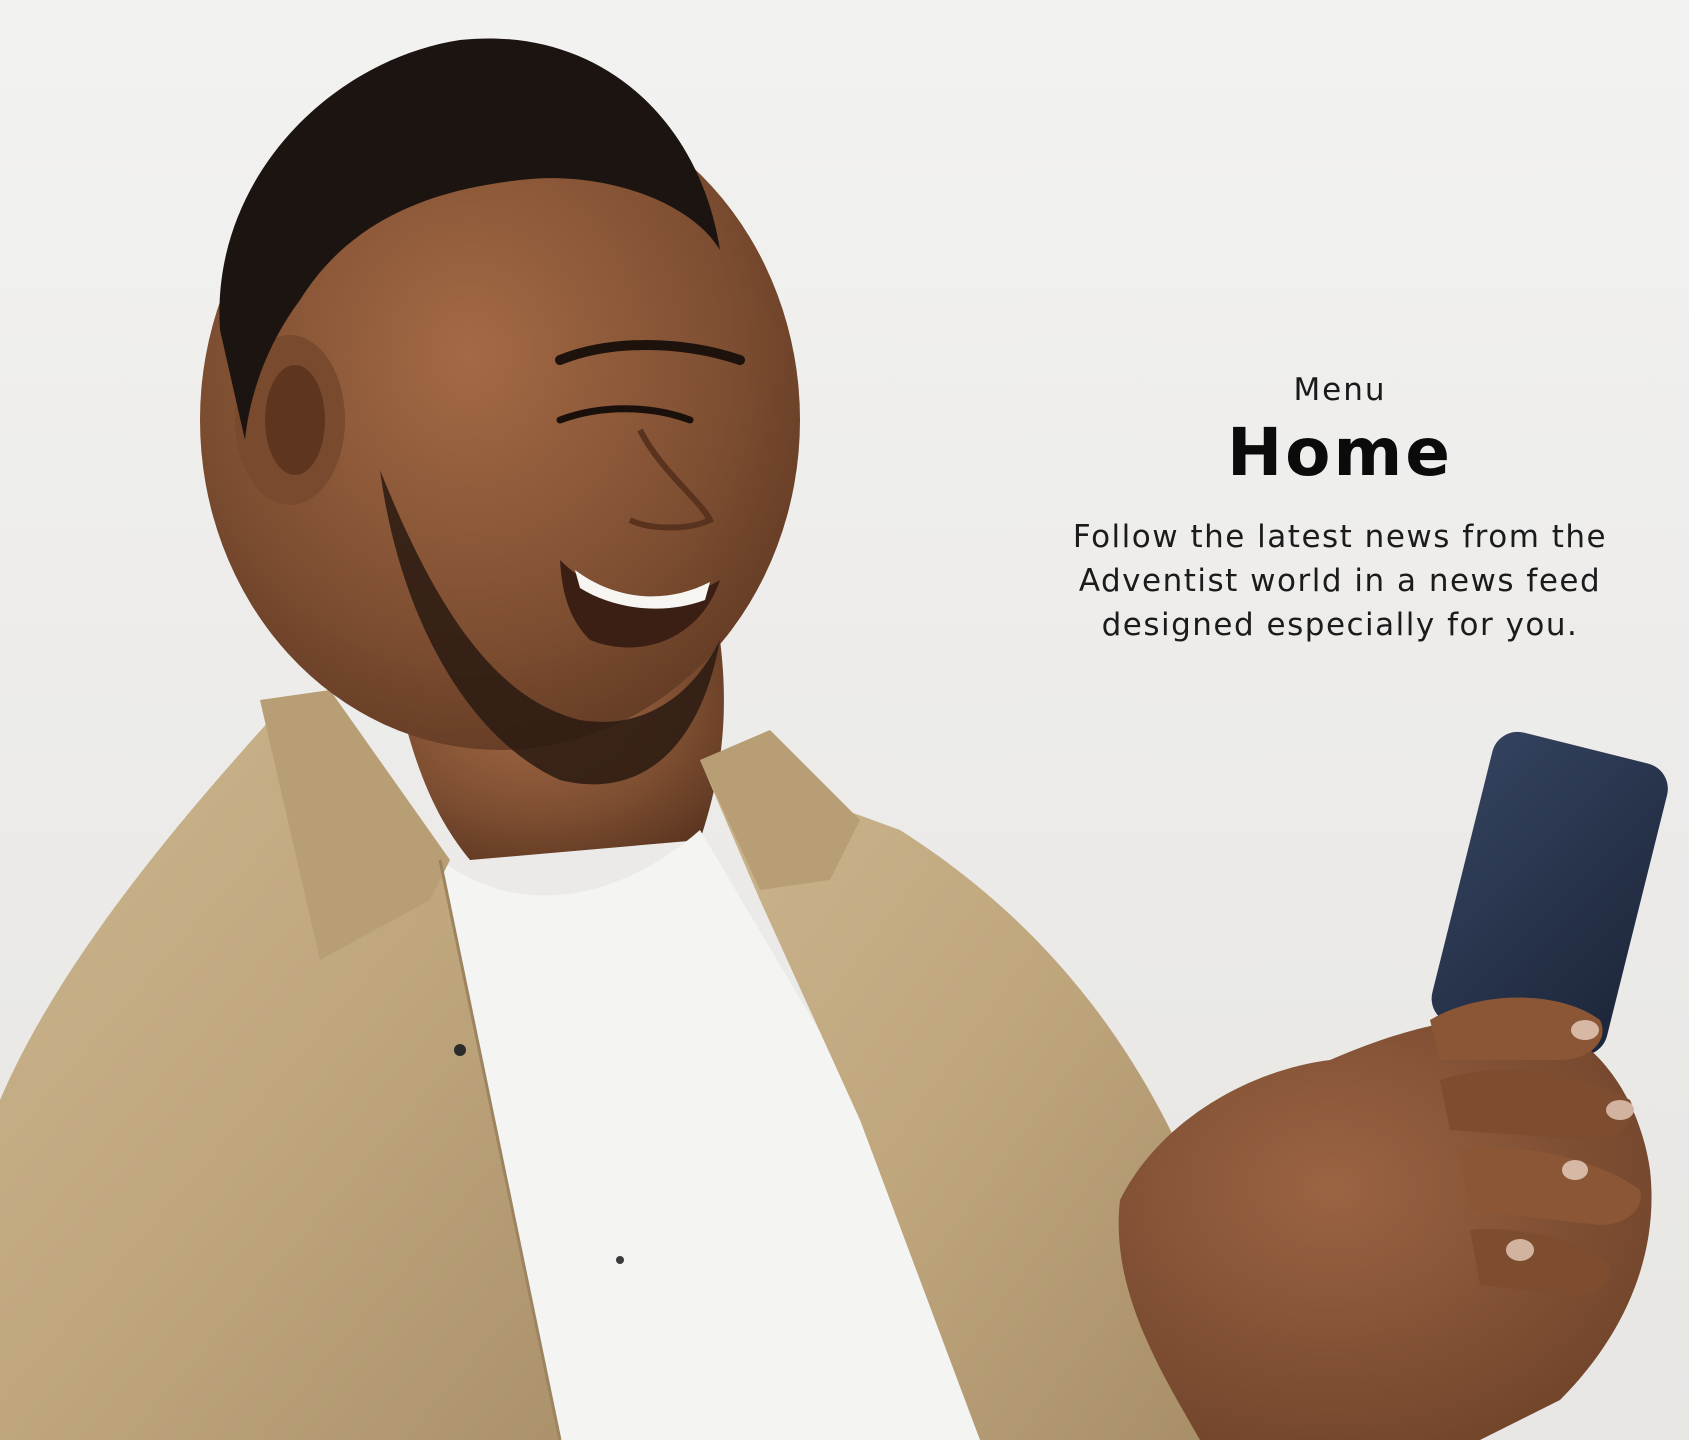 The height and width of the screenshot is (1440, 1689). I want to click on description-line: designed especially for you., so click(1340, 625).